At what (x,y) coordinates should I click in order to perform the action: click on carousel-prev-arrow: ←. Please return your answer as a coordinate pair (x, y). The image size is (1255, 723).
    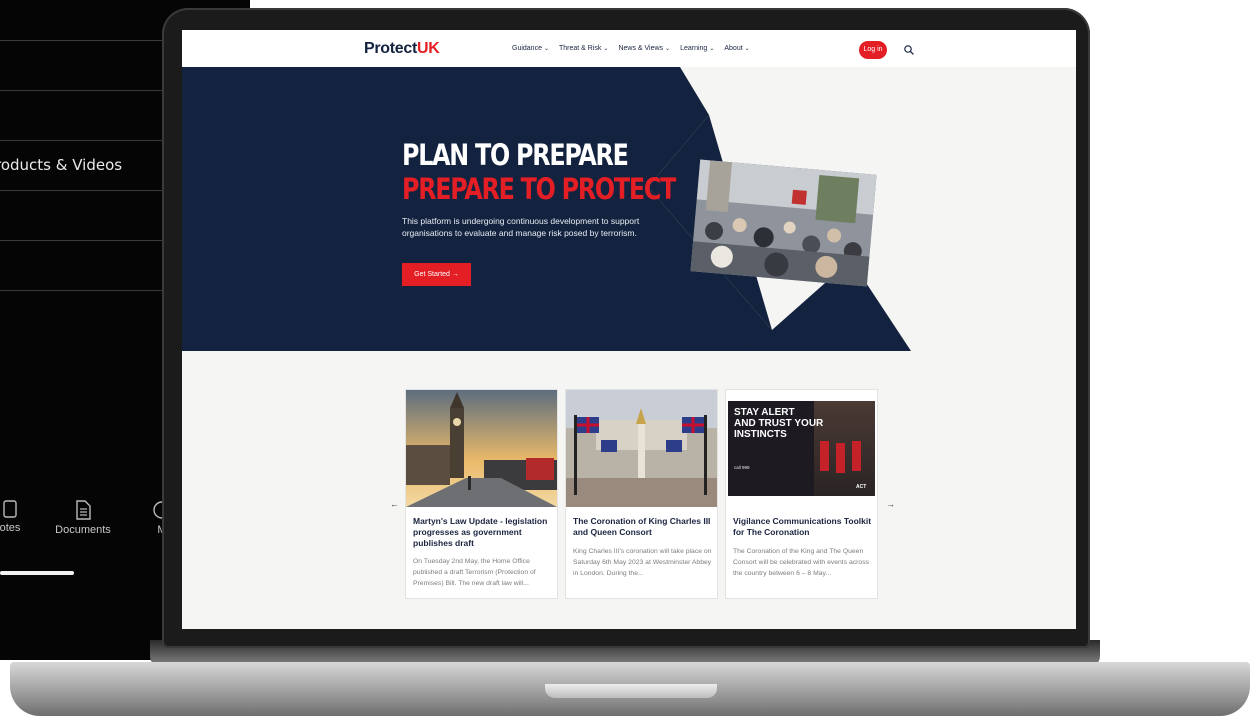
    Looking at the image, I should click on (394, 504).